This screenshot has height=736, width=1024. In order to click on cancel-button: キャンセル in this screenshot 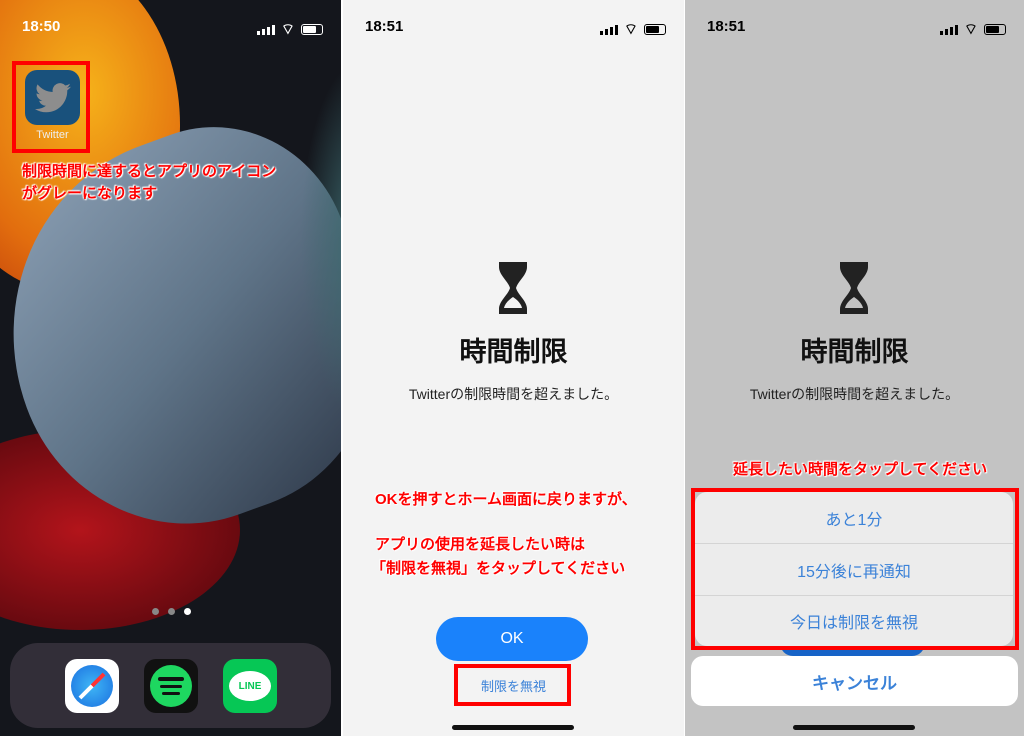, I will do `click(854, 681)`.